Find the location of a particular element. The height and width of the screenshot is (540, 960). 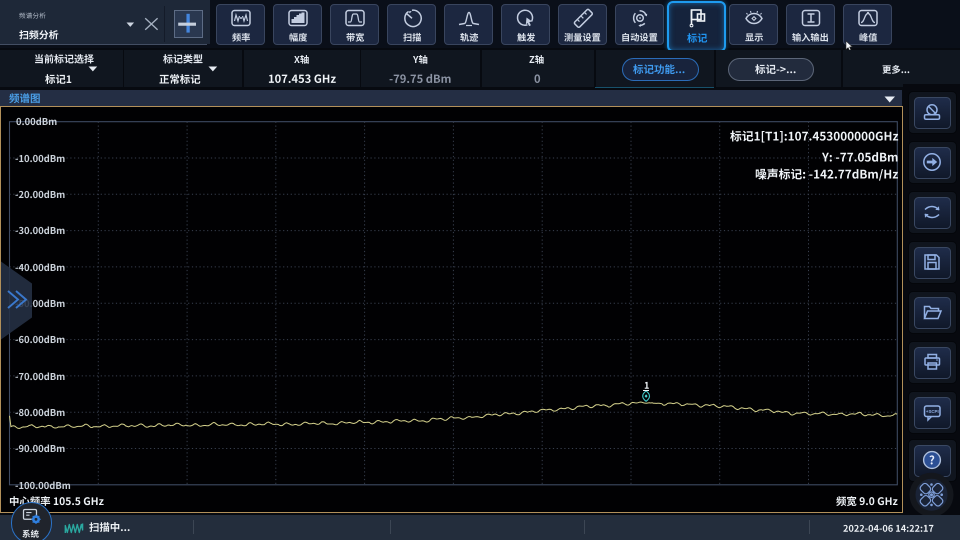

svg-text: +SCPI is located at coordinates (931, 411).